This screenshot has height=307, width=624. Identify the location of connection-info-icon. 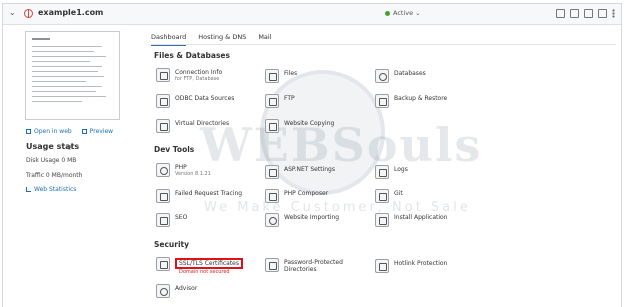
(163, 75).